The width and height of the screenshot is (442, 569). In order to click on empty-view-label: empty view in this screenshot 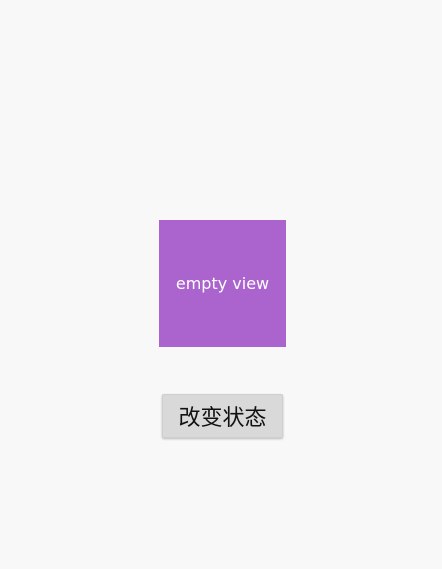, I will do `click(222, 283)`.